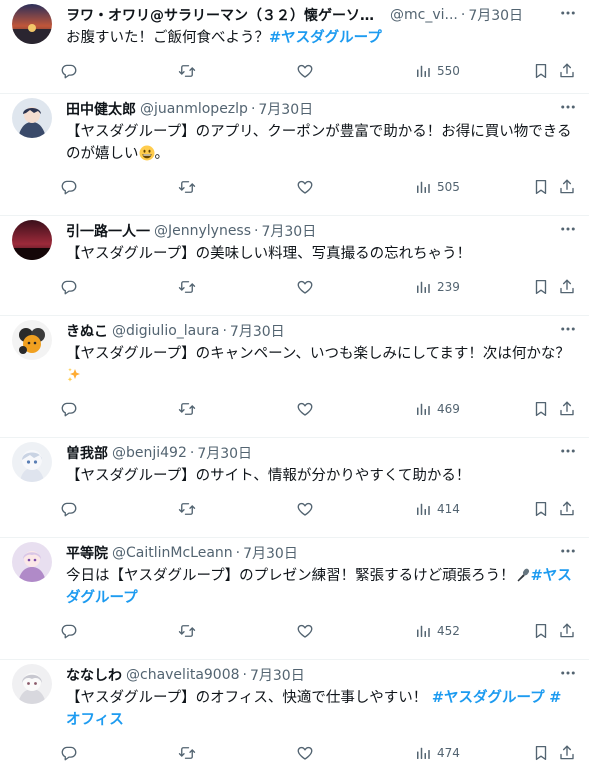 Image resolution: width=589 pixels, height=777 pixels. Describe the element at coordinates (183, 675) in the screenshot. I see `author-handle: @chavelita9008` at that location.